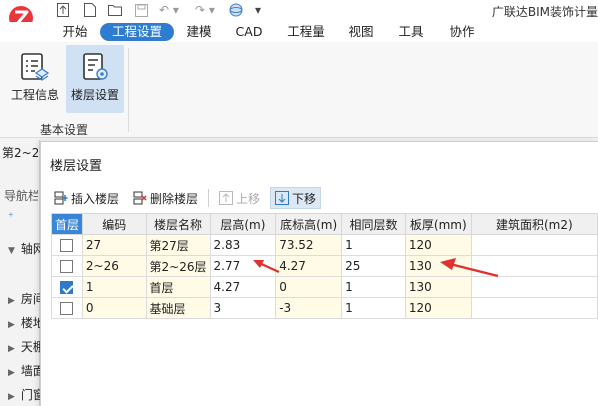 This screenshot has height=406, width=598. Describe the element at coordinates (226, 198) in the screenshot. I see `arrow-up-icon` at that location.